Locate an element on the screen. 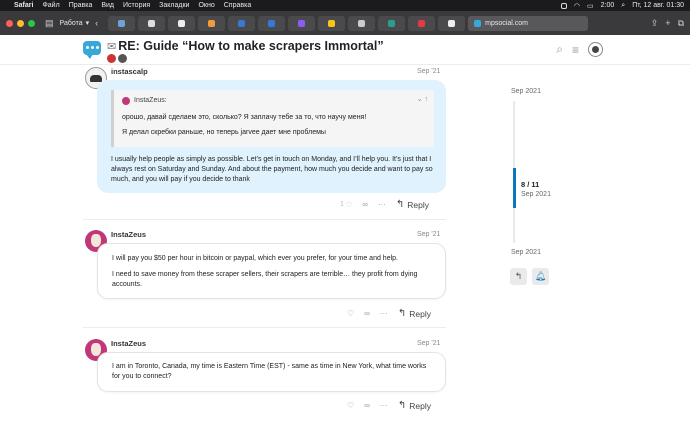  quote-expand-icon: ⌄ ↑ is located at coordinates (422, 100).